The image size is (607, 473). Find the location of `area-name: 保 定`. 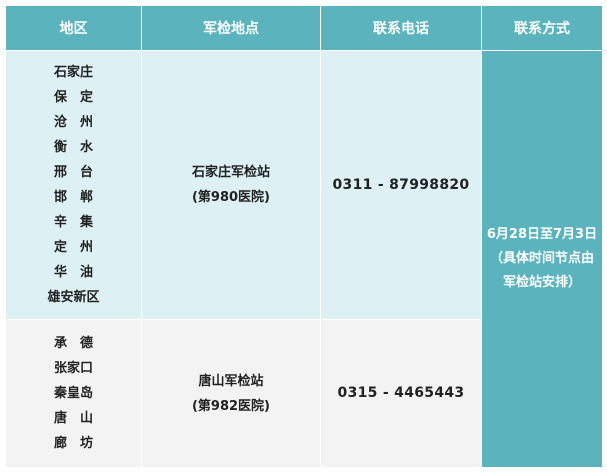

area-name: 保 定 is located at coordinates (73, 97).